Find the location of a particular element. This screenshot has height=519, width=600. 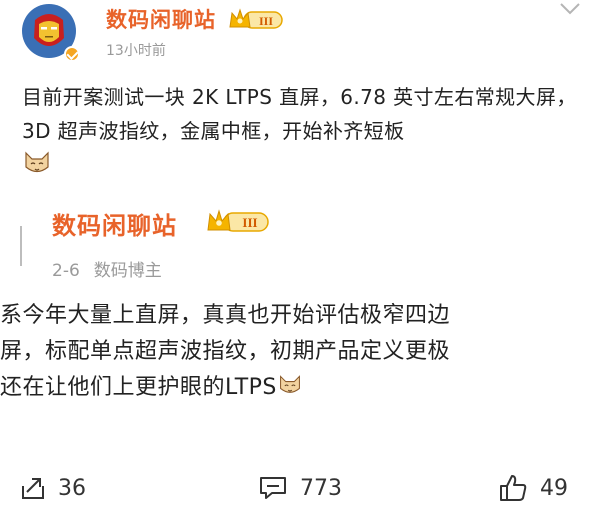

like-icon is located at coordinates (513, 488).